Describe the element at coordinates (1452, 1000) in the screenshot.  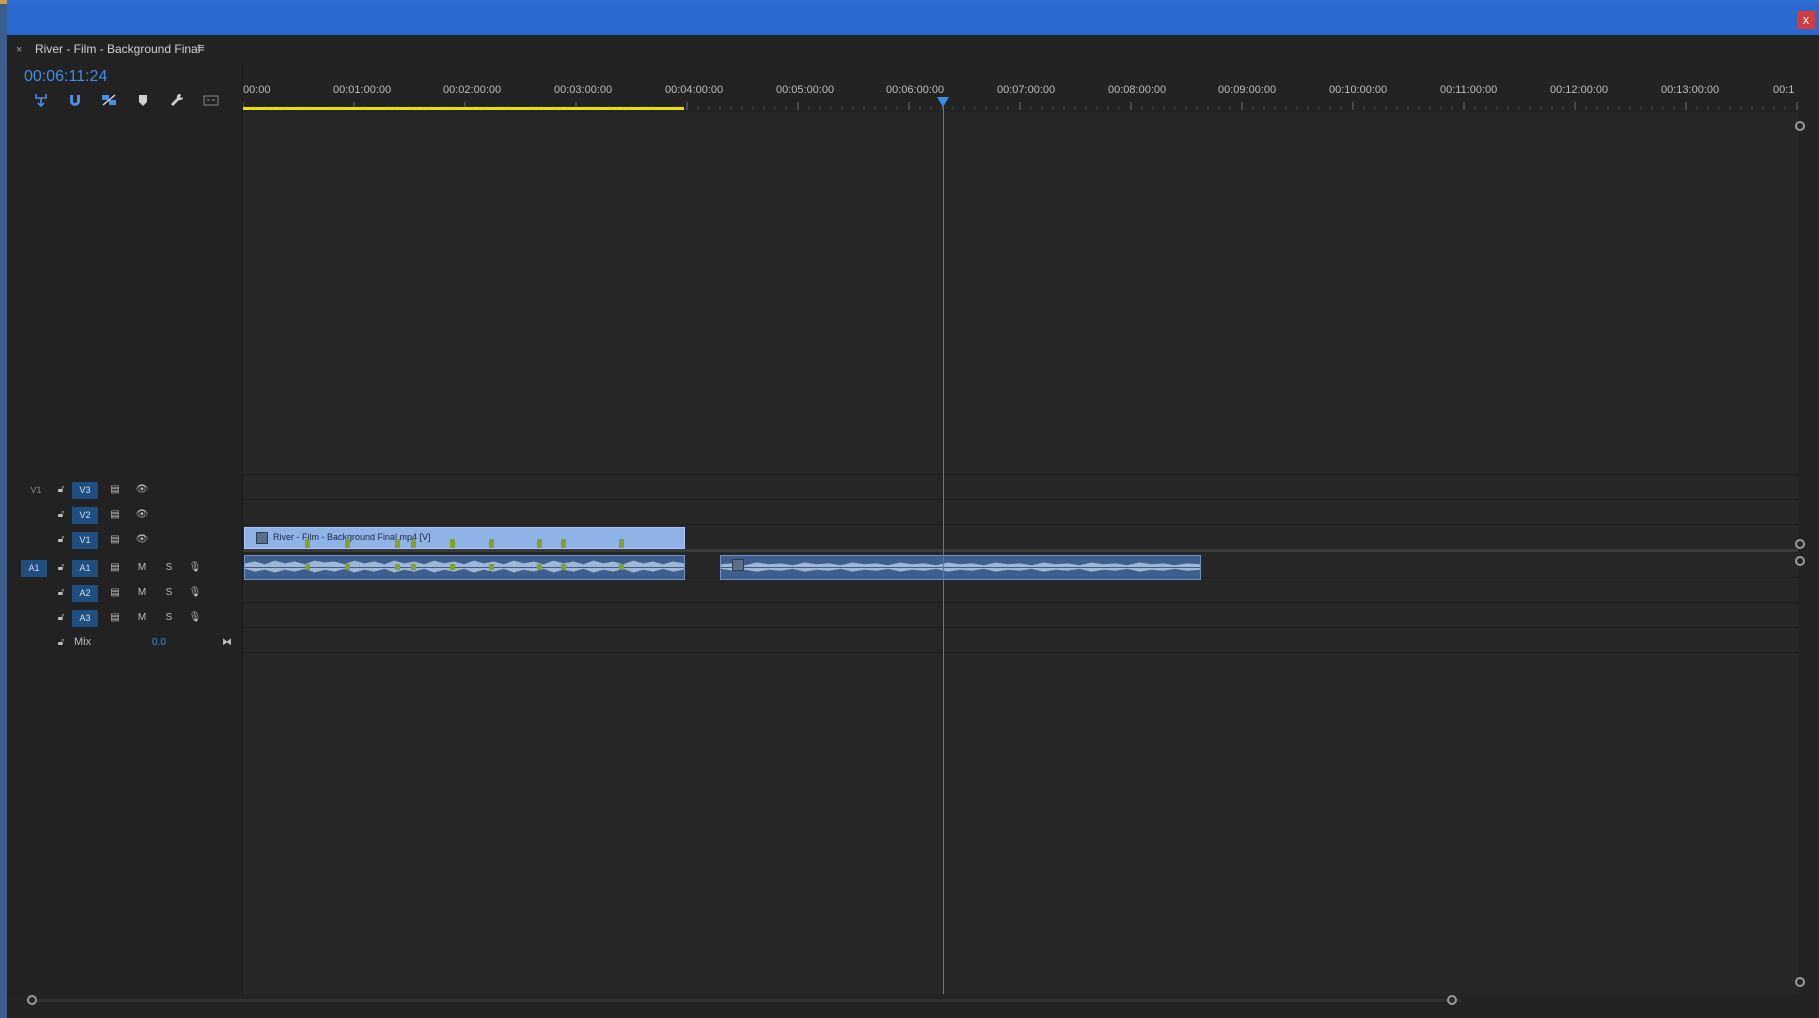
I see `scroll-handle-right` at that location.